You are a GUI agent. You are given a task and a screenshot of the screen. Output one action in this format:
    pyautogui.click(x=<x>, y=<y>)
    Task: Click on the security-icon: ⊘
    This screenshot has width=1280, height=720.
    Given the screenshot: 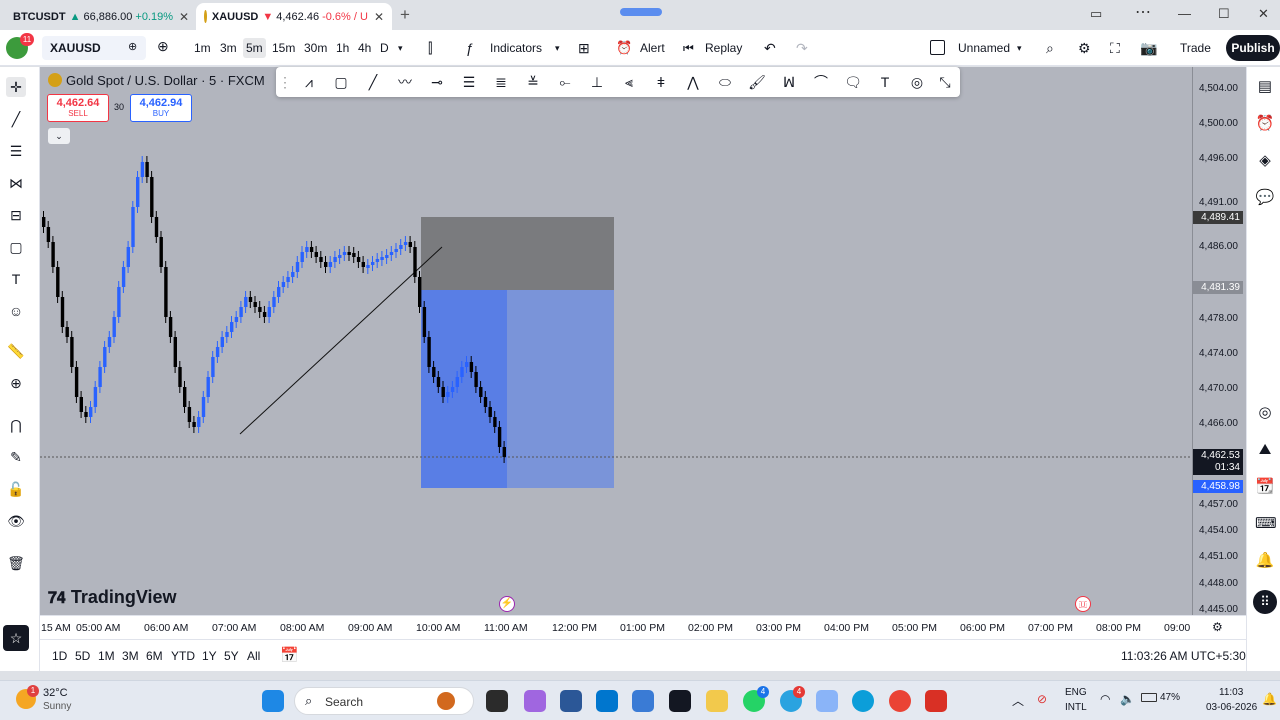 What is the action you would take?
    pyautogui.click(x=1042, y=699)
    